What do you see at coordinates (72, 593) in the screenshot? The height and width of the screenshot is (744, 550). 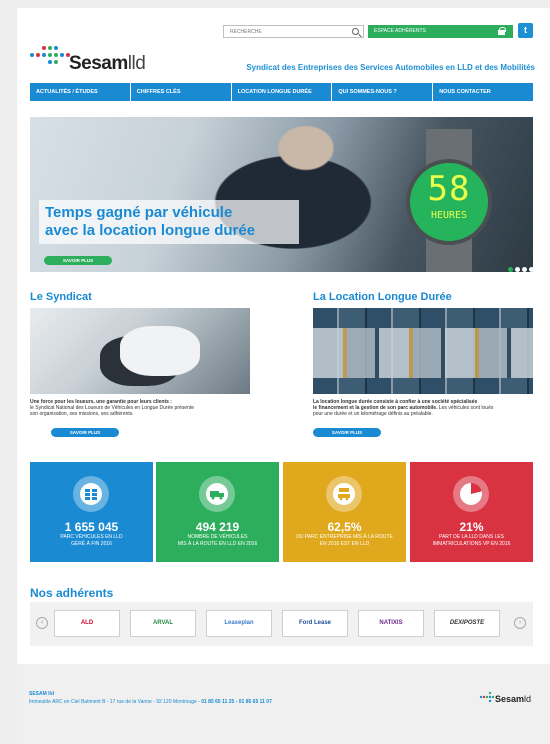 I see `adherents-title: Nos adhérents` at bounding box center [72, 593].